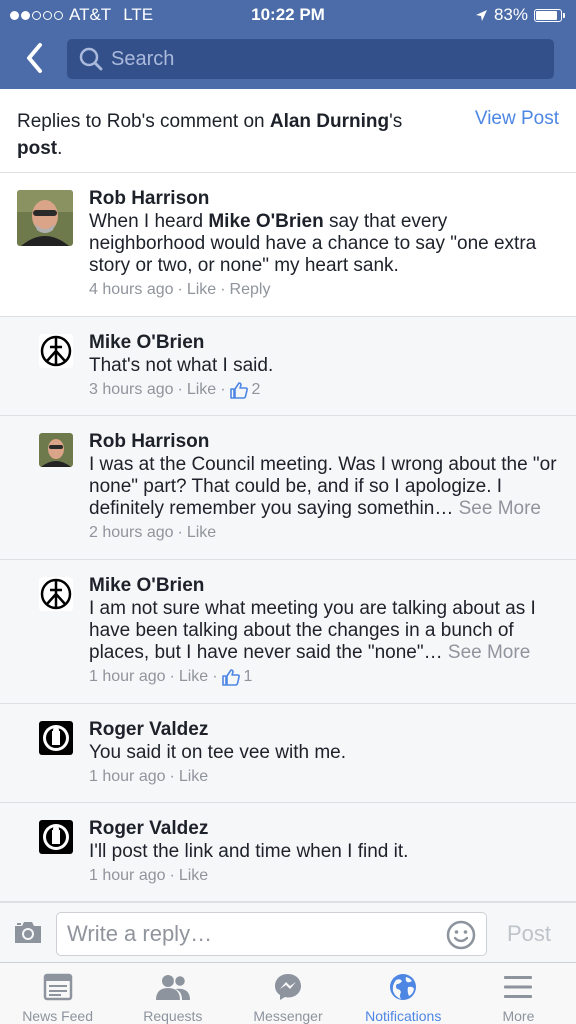 This screenshot has height=1024, width=576. What do you see at coordinates (256, 389) in the screenshot?
I see `like-count-value: 2` at bounding box center [256, 389].